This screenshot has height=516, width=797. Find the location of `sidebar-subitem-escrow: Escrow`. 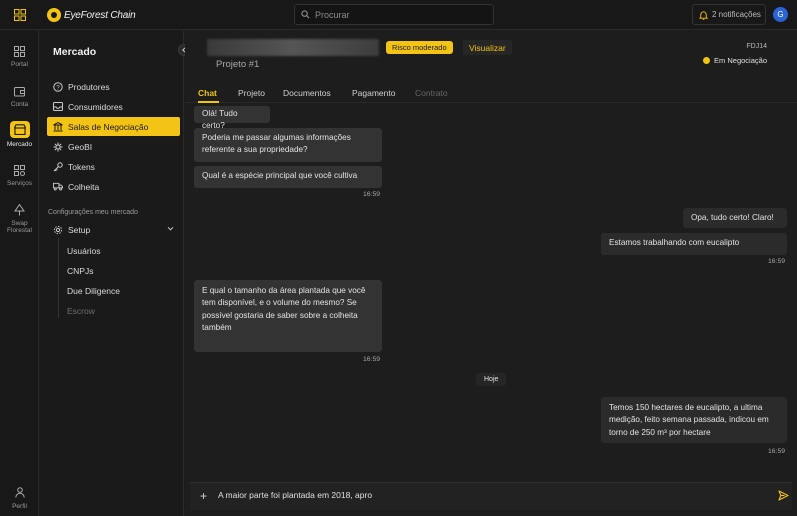

sidebar-subitem-escrow: Escrow is located at coordinates (81, 311).